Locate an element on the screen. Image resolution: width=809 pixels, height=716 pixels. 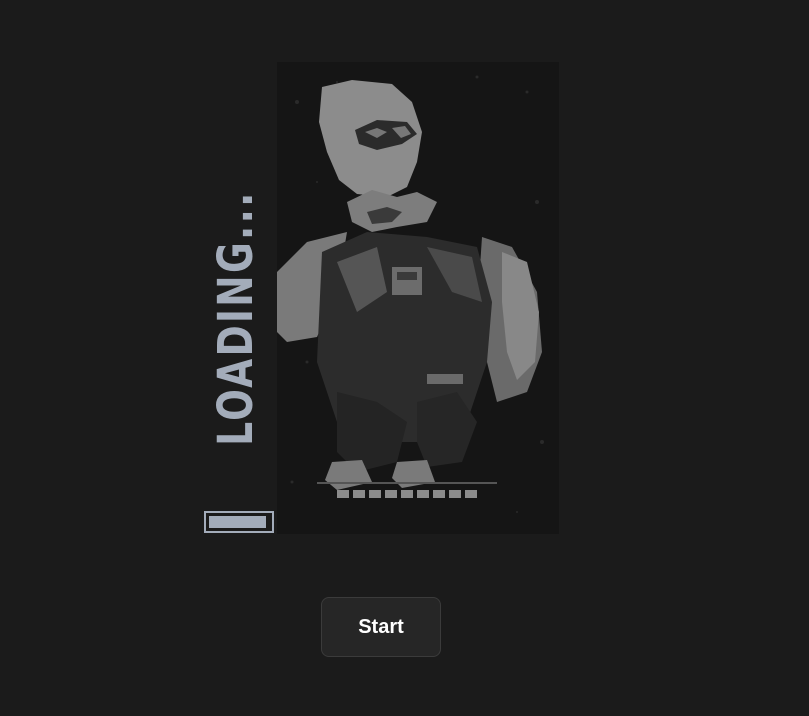
progress-bar is located at coordinates (239, 522).